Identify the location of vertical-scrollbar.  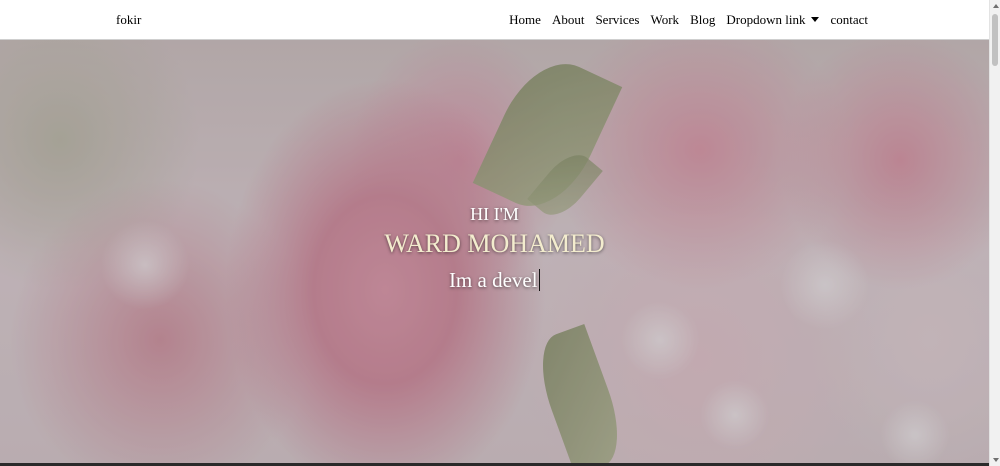
(994, 233).